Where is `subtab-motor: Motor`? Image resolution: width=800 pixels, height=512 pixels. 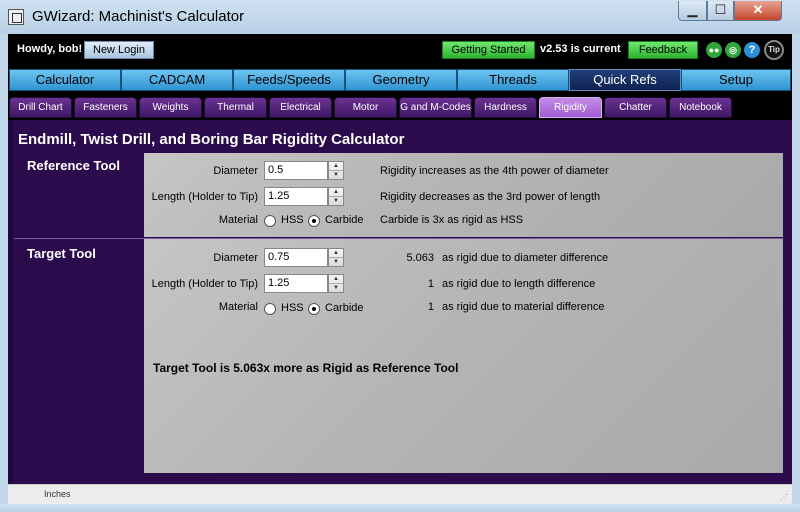
subtab-motor: Motor is located at coordinates (365, 107).